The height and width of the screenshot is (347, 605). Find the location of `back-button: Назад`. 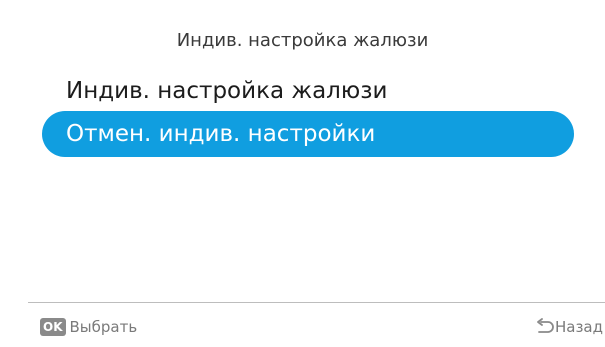

back-button: Назад is located at coordinates (568, 327).